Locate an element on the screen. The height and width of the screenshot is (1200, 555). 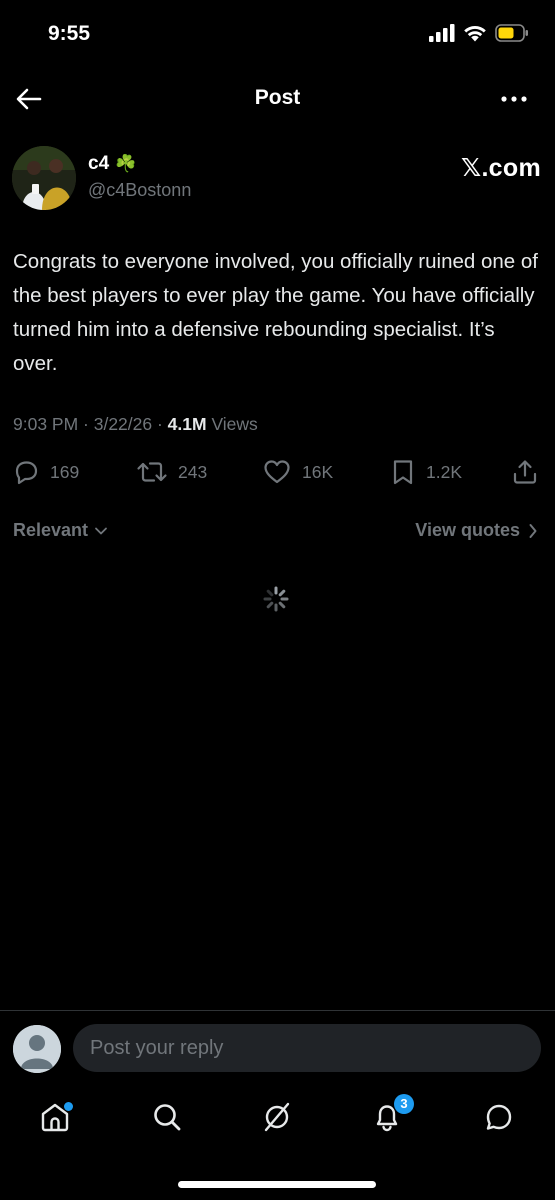
post-actions: 169 243 16K 1.2K is located at coordinates (277, 474).